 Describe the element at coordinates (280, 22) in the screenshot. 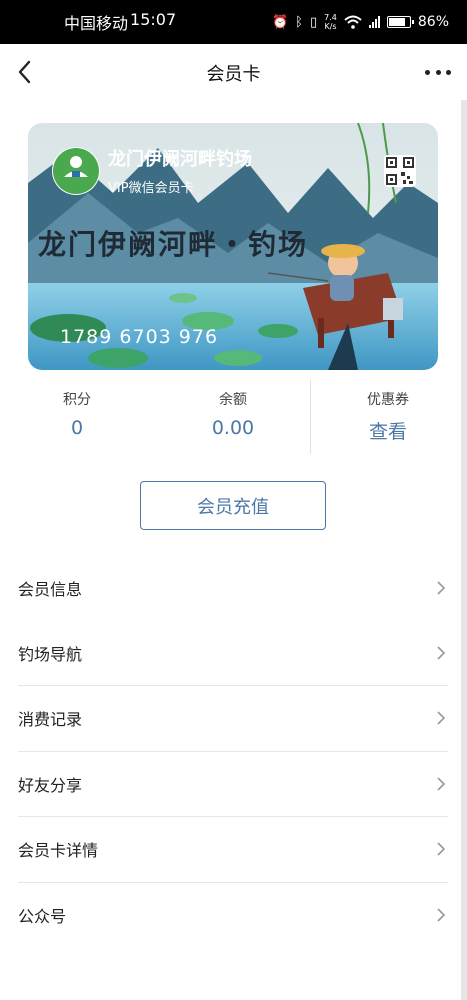

I see `alarm-icon: ⏰` at that location.